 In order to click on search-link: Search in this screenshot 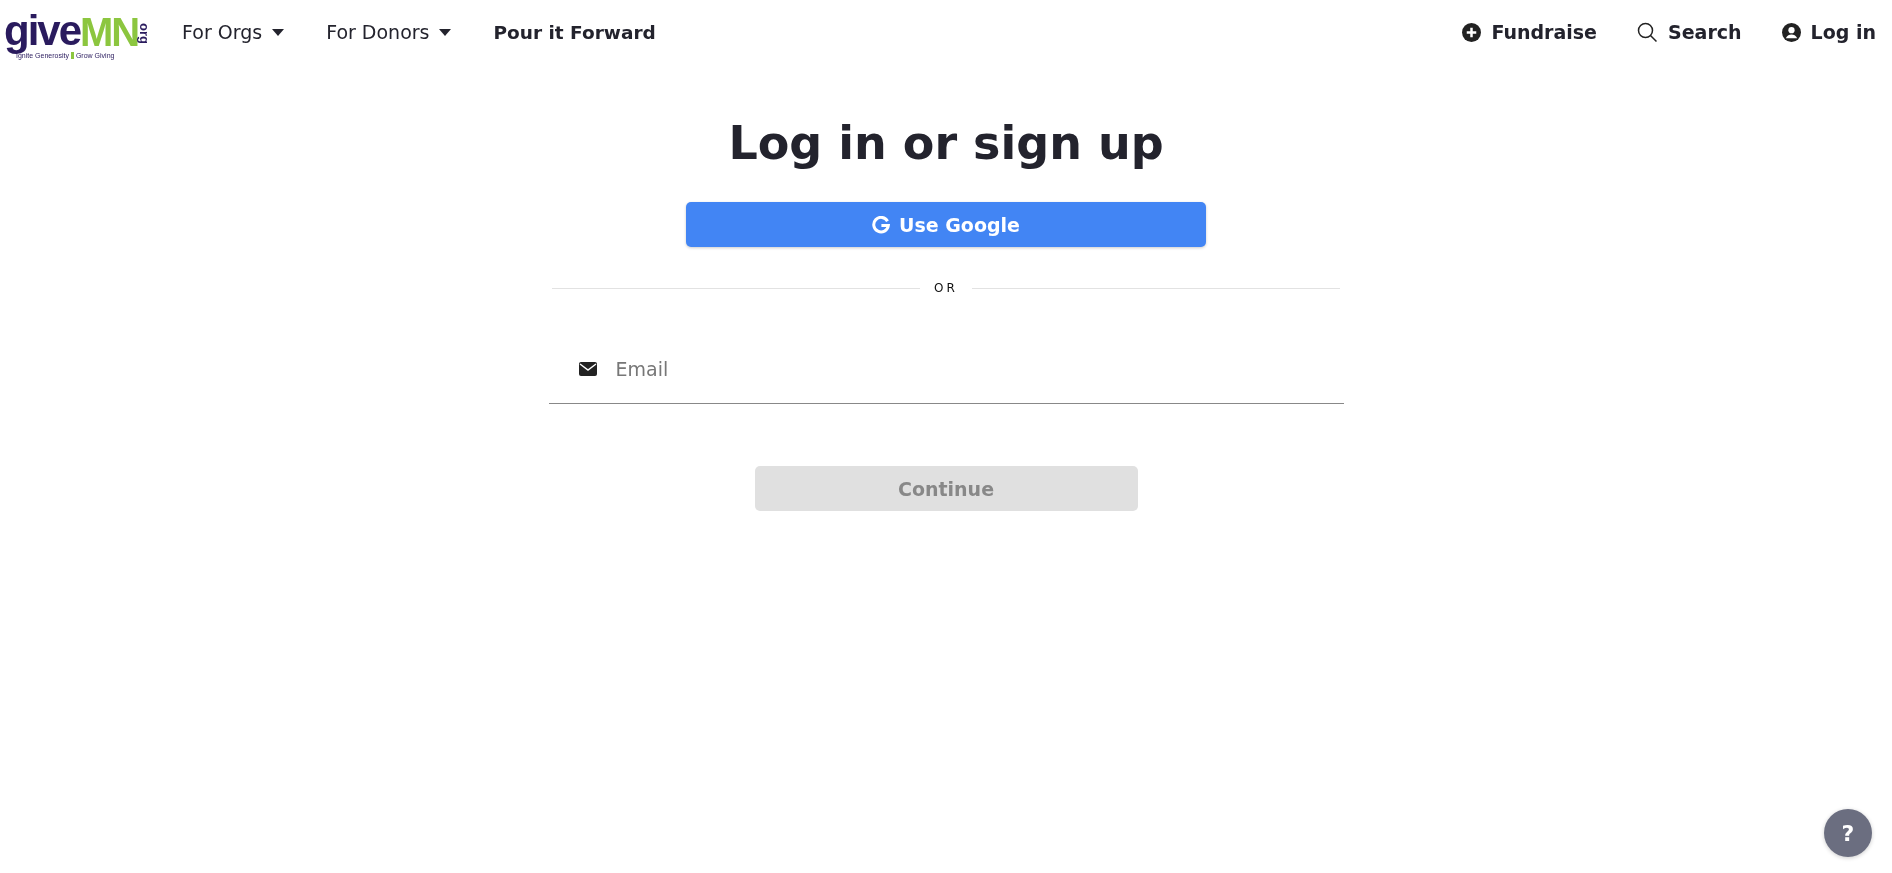, I will do `click(1689, 32)`.